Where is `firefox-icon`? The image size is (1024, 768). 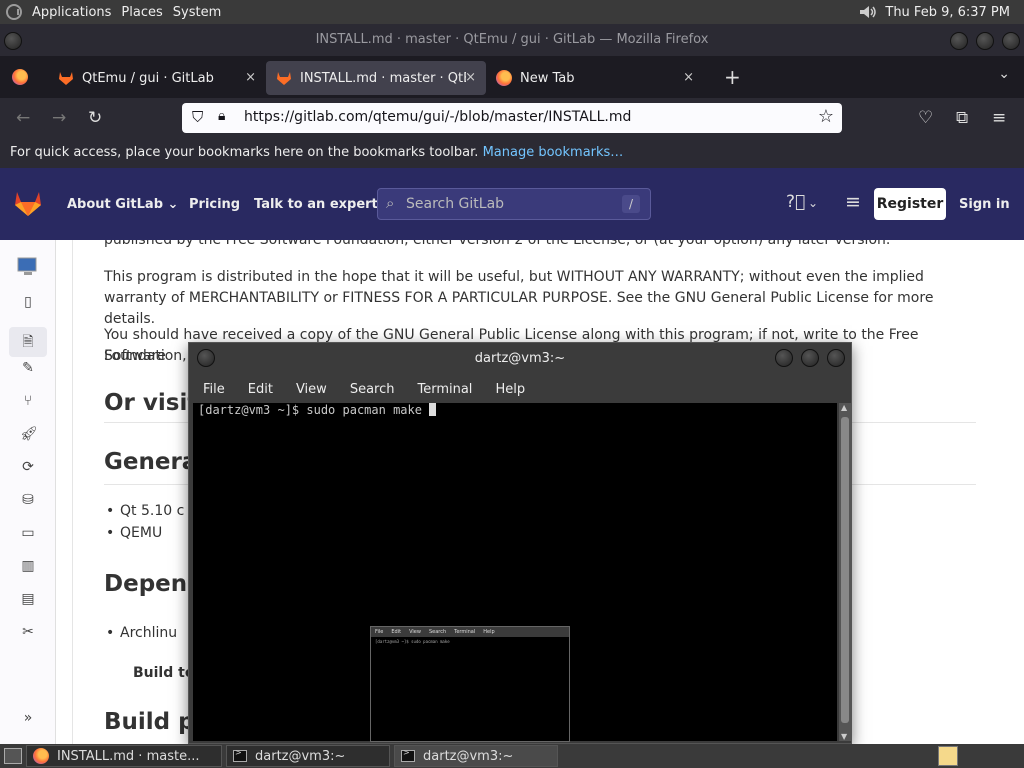 firefox-icon is located at coordinates (41, 756).